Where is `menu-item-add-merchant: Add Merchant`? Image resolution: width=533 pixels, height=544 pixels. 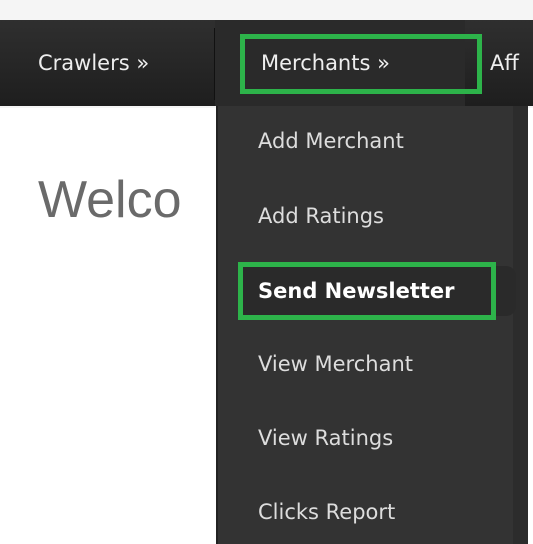 menu-item-add-merchant: Add Merchant is located at coordinates (331, 141).